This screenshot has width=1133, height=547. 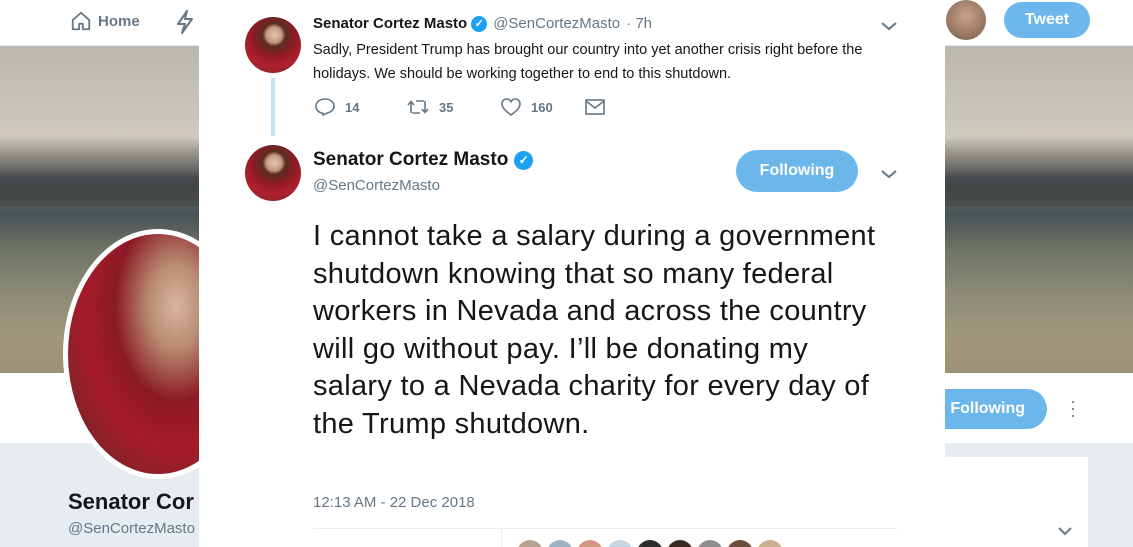 I want to click on nav-moments, so click(x=185, y=24).